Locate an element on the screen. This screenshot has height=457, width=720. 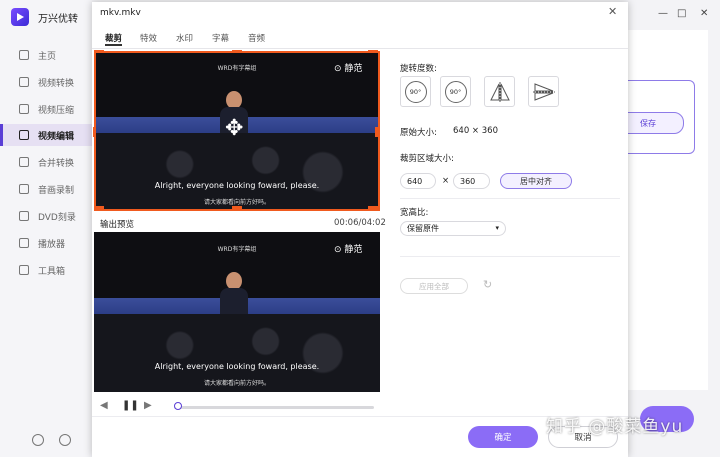
video-caption-cn: 请大家都看向前方好吗。 is located at coordinates (236, 383).